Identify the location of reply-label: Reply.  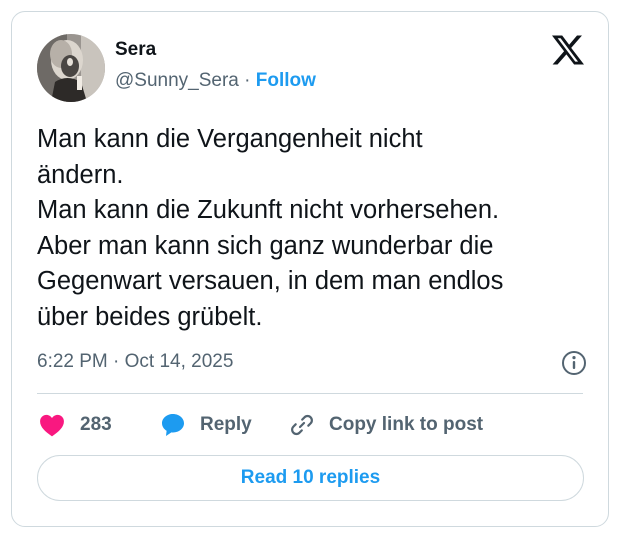
(226, 424).